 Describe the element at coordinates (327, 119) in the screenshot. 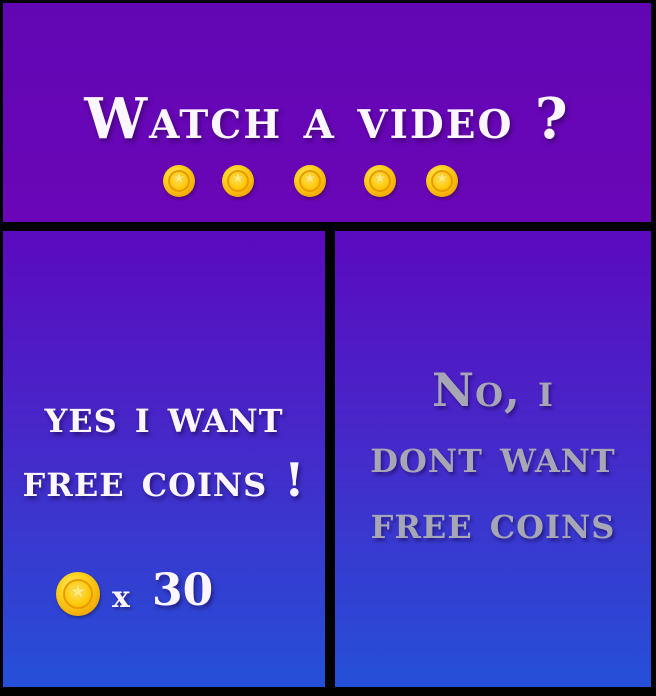

I see `dialog-title: Watch a video ?` at that location.